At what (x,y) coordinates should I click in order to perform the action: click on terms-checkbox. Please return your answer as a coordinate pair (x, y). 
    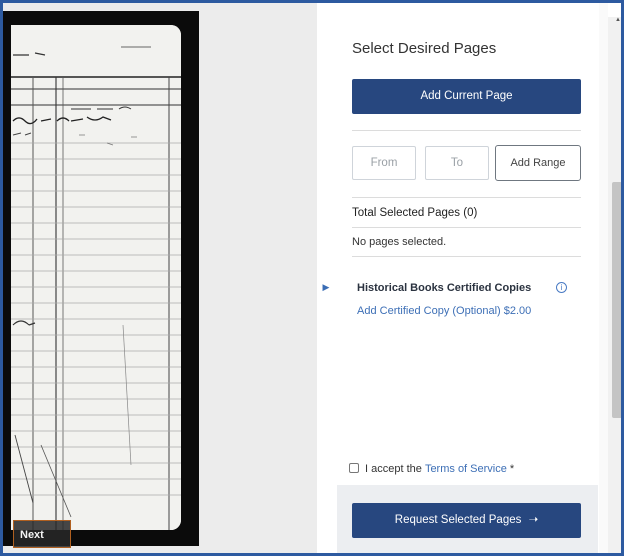
    Looking at the image, I should click on (354, 468).